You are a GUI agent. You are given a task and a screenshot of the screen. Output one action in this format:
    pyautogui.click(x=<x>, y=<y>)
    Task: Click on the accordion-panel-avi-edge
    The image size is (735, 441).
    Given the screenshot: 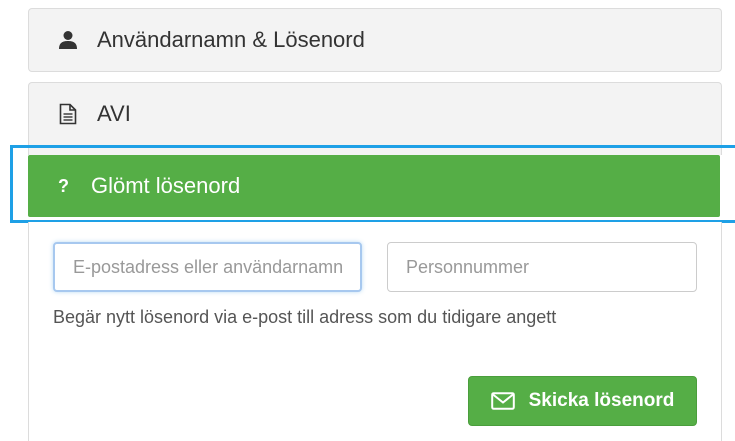 What is the action you would take?
    pyautogui.click(x=375, y=149)
    